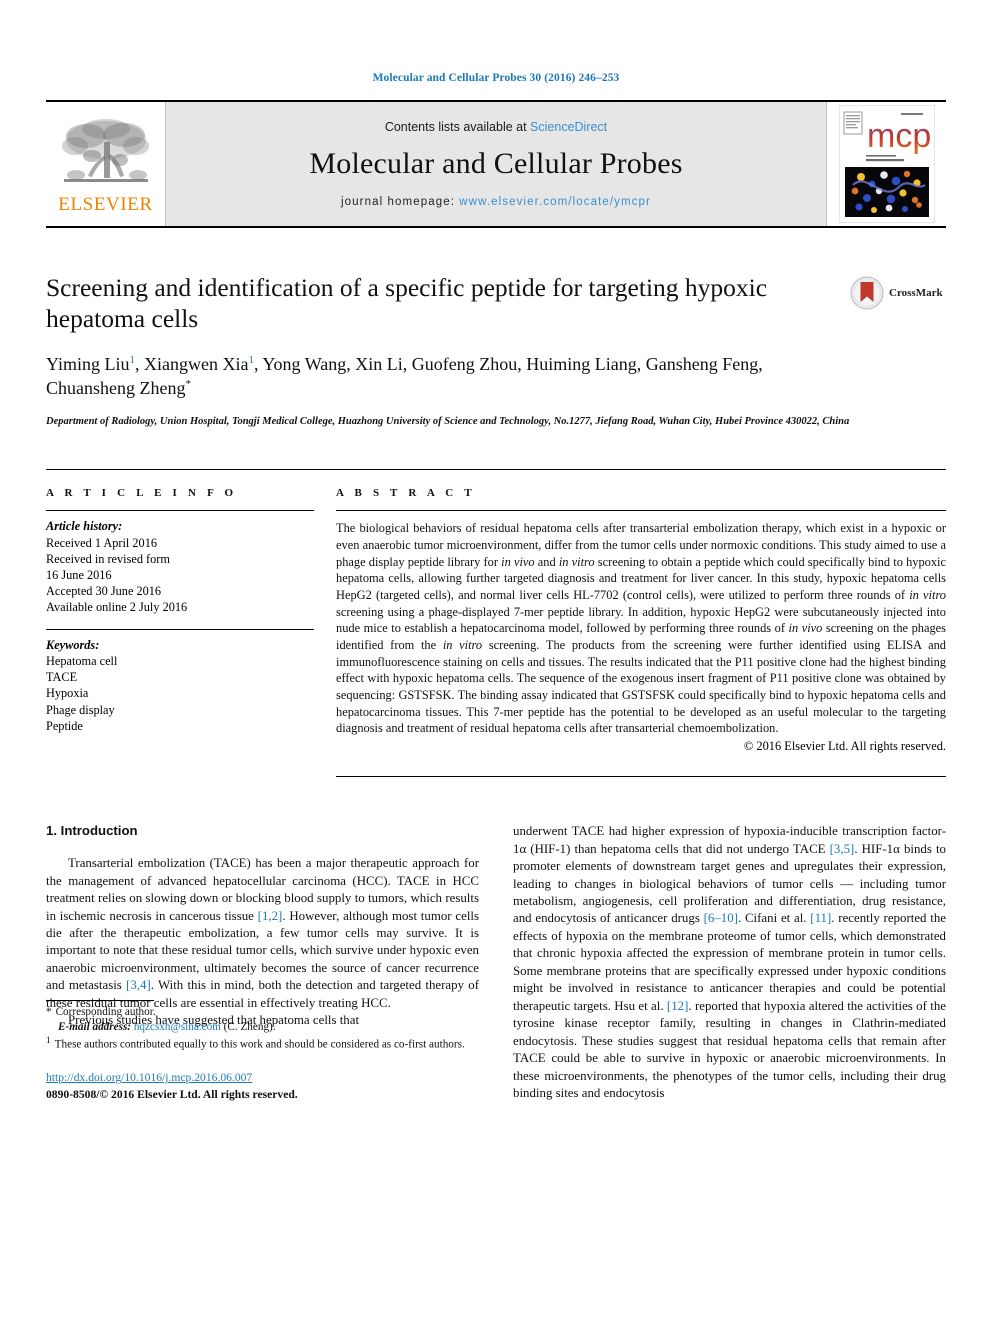 The width and height of the screenshot is (992, 1323). What do you see at coordinates (262, 1012) in the screenshot?
I see `footnote-corresponding: * Corresponding author.` at bounding box center [262, 1012].